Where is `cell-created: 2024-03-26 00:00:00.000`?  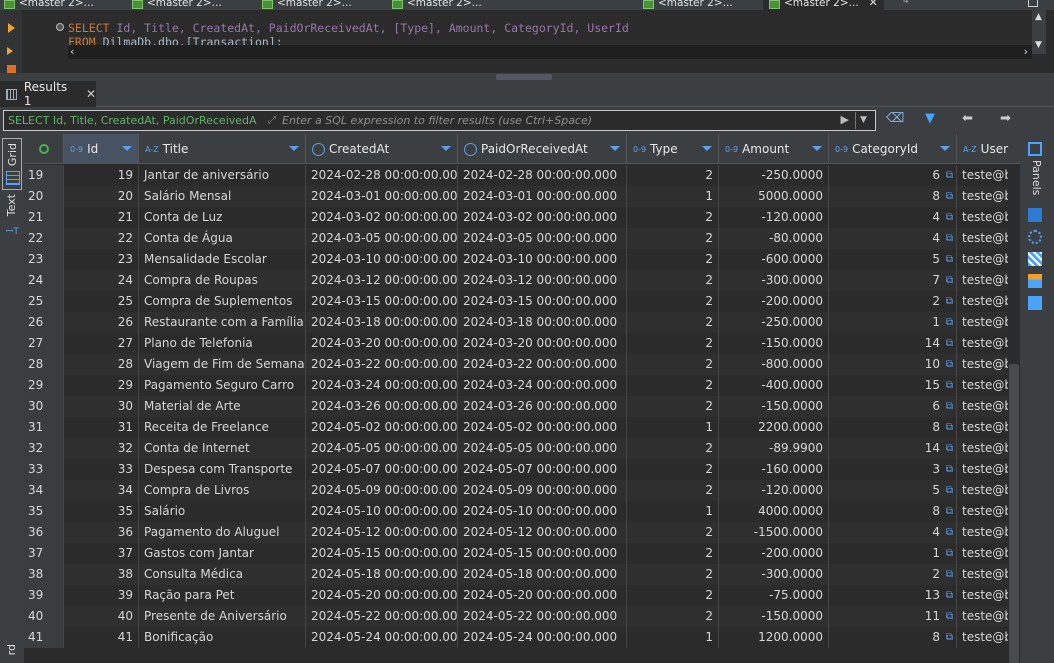
cell-created: 2024-03-26 00:00:00.000 is located at coordinates (382, 406).